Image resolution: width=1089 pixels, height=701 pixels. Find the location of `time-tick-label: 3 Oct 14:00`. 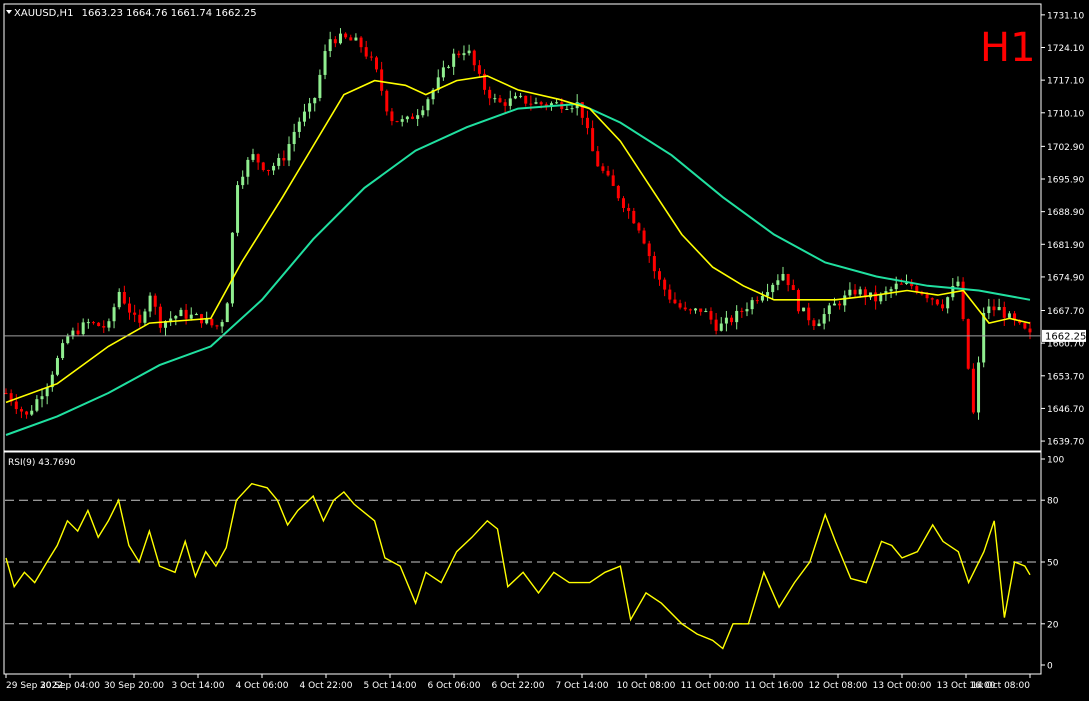

time-tick-label: 3 Oct 14:00 is located at coordinates (198, 686).